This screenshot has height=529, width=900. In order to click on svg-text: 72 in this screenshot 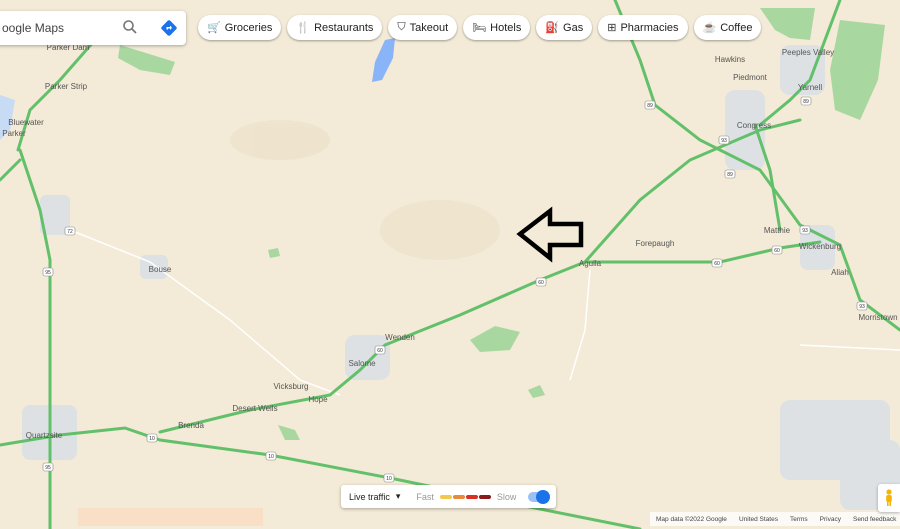, I will do `click(70, 232)`.